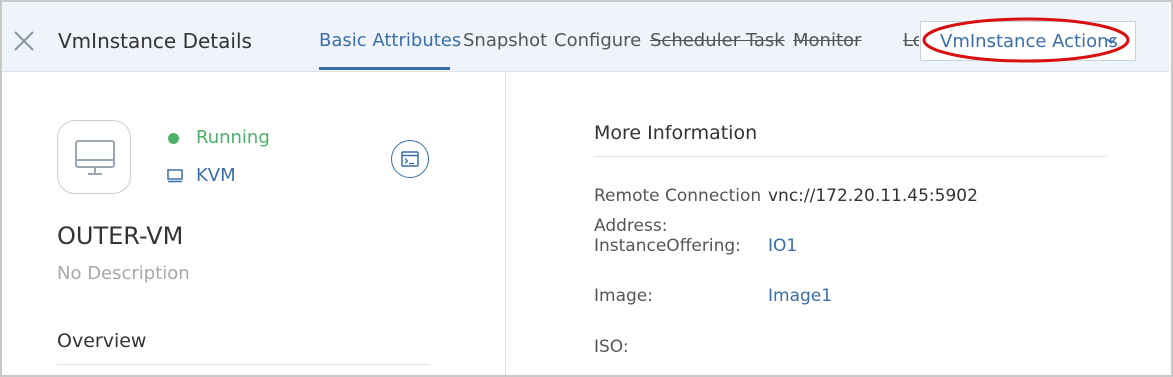 This screenshot has width=1173, height=377. I want to click on page-title: VmInstance Details, so click(155, 41).